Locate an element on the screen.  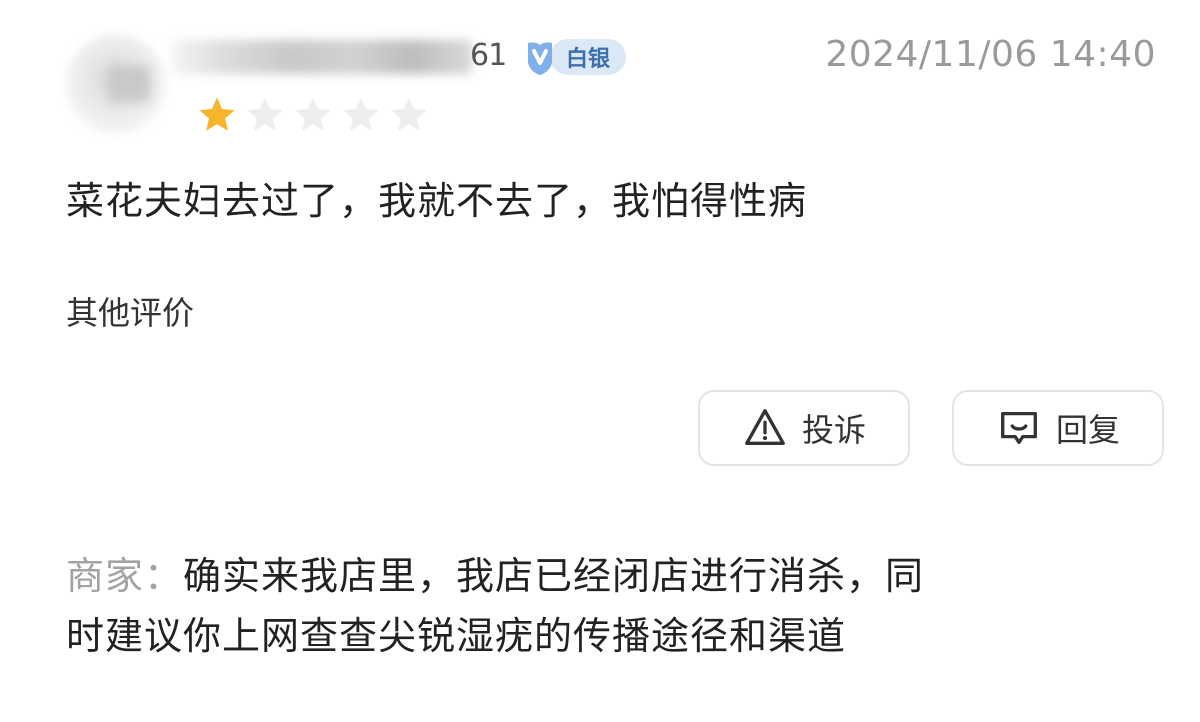
complain-button: 投诉 is located at coordinates (804, 428).